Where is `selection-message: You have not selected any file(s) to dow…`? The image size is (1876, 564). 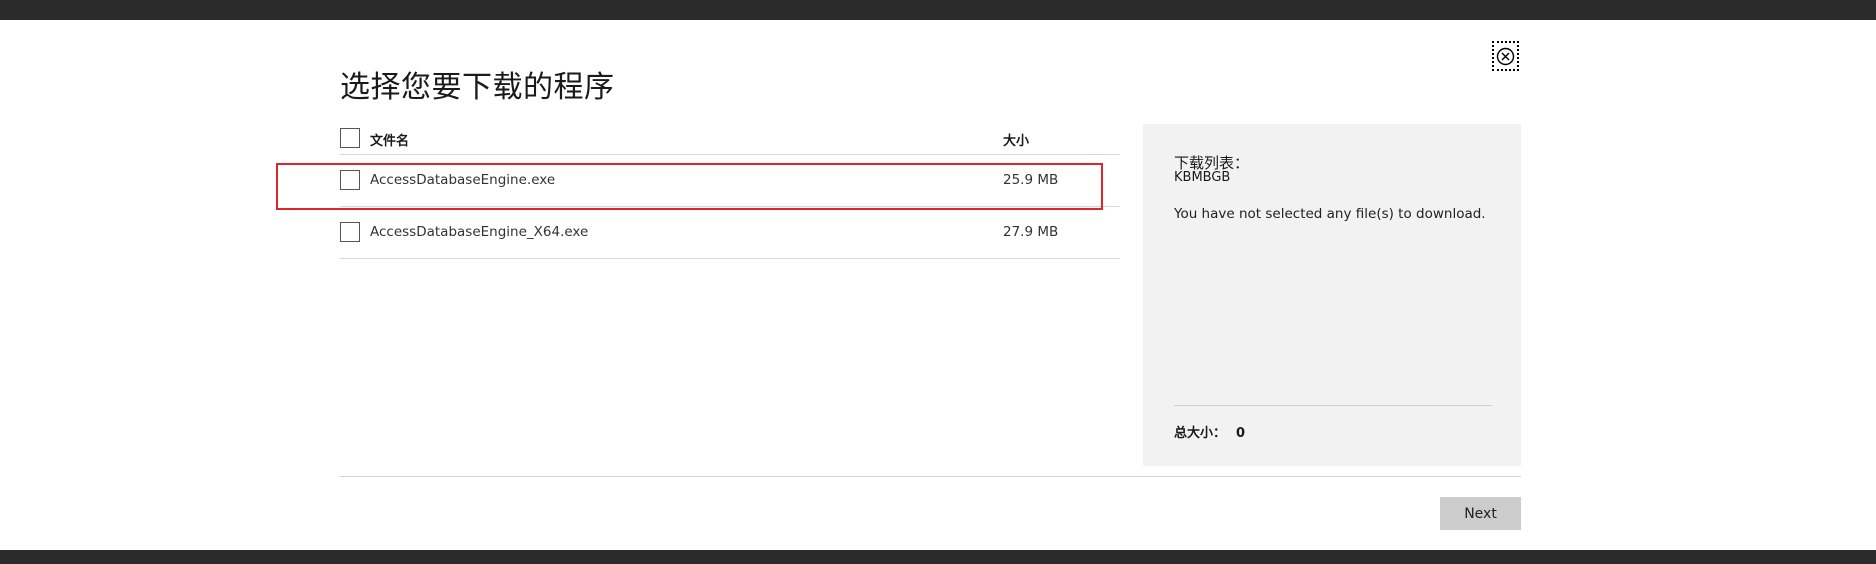 selection-message: You have not selected any file(s) to dow… is located at coordinates (1330, 214).